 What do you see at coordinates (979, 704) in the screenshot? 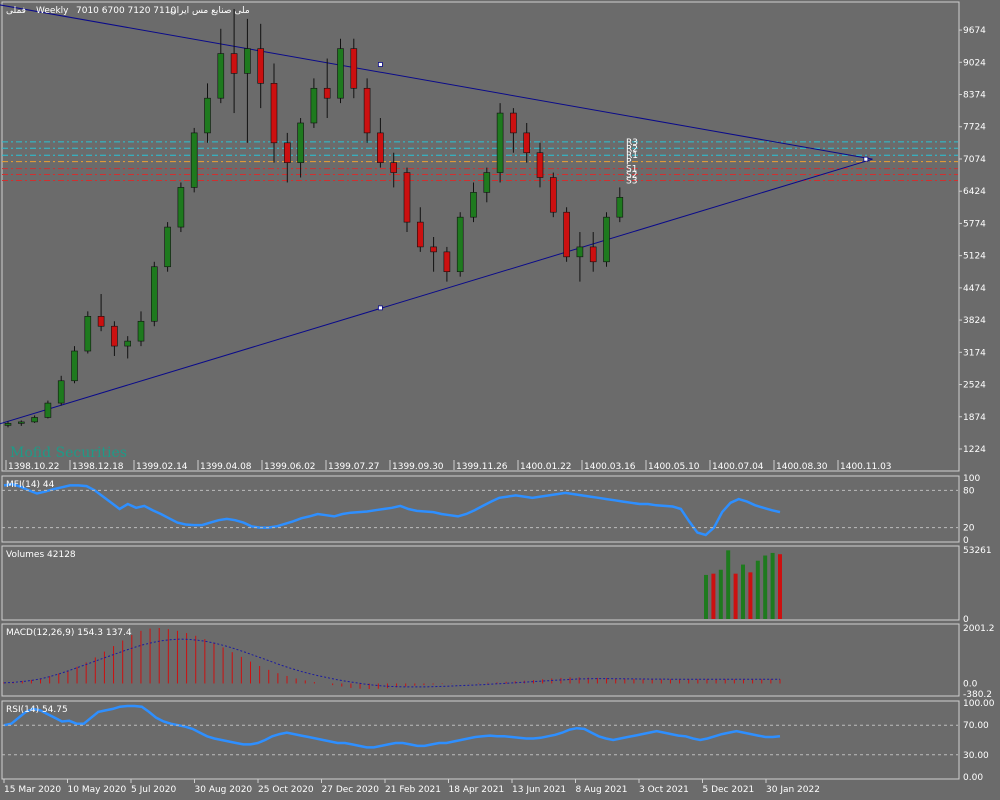
I see `rsi-tick-label: 100.00` at bounding box center [979, 704].